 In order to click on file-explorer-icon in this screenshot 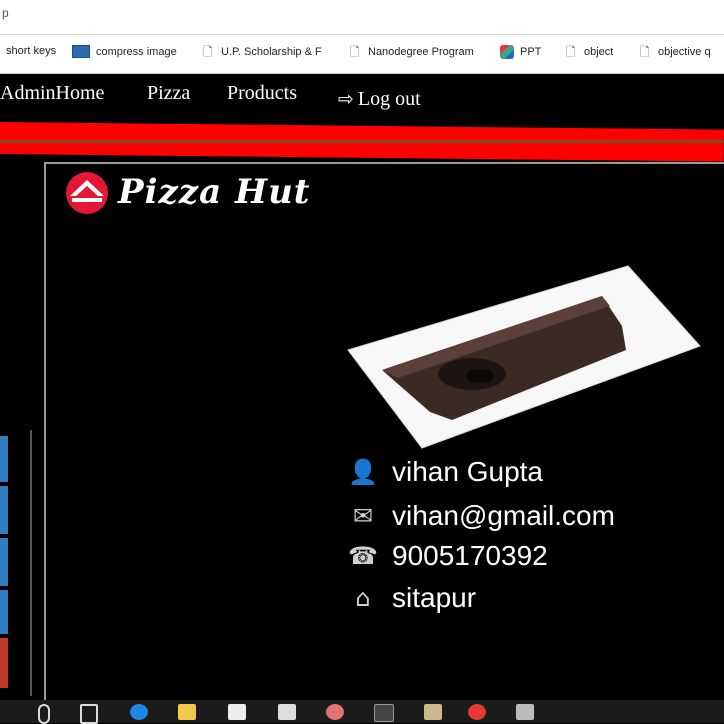, I will do `click(187, 712)`.